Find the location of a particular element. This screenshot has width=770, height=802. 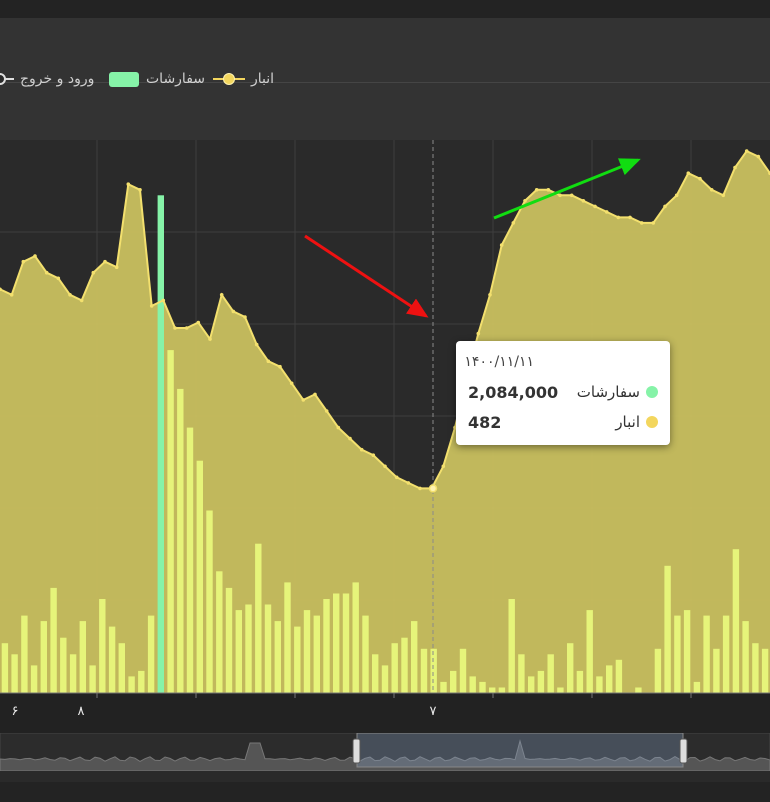

legend-anbar-label: انبار is located at coordinates (263, 79).